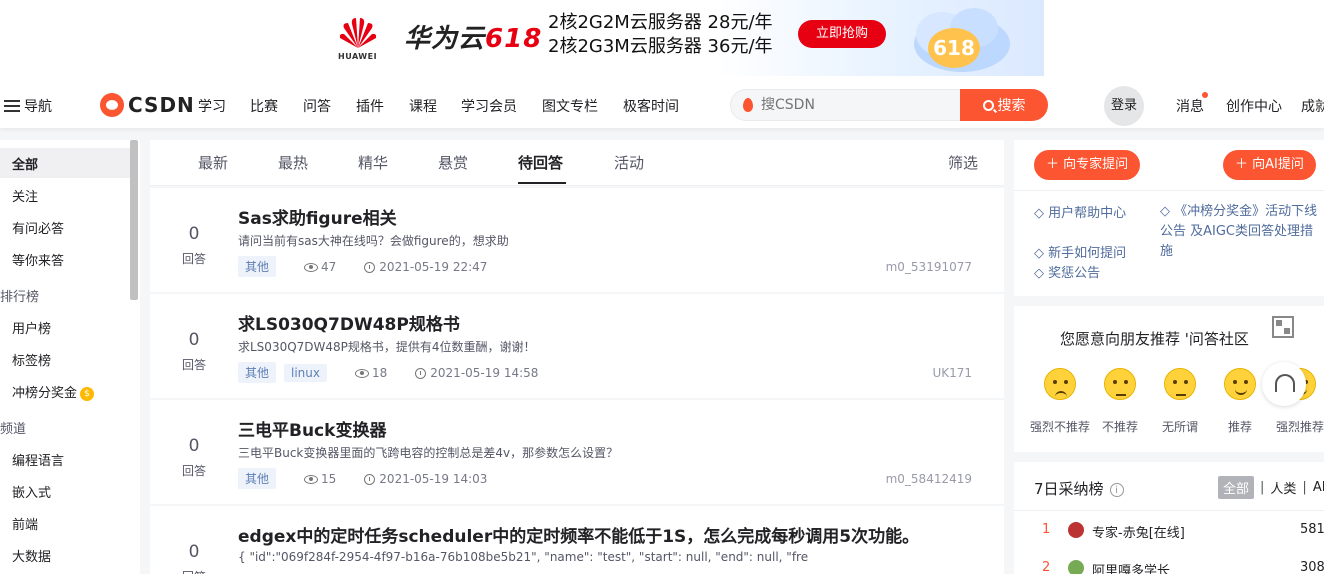 This screenshot has height=574, width=1324. What do you see at coordinates (31, 327) in the screenshot?
I see `sidebar-item-user-rank: 用户榜` at bounding box center [31, 327].